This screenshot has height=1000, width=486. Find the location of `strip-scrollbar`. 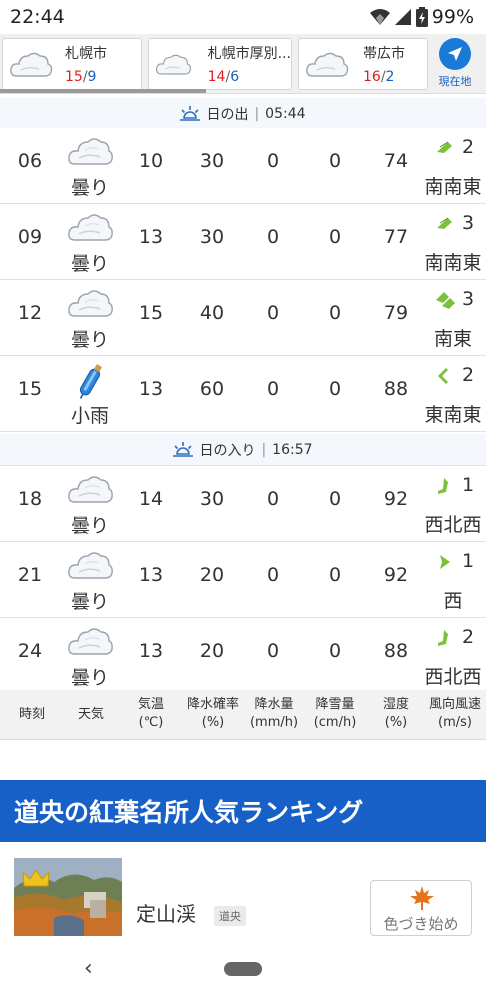

strip-scrollbar is located at coordinates (103, 91).